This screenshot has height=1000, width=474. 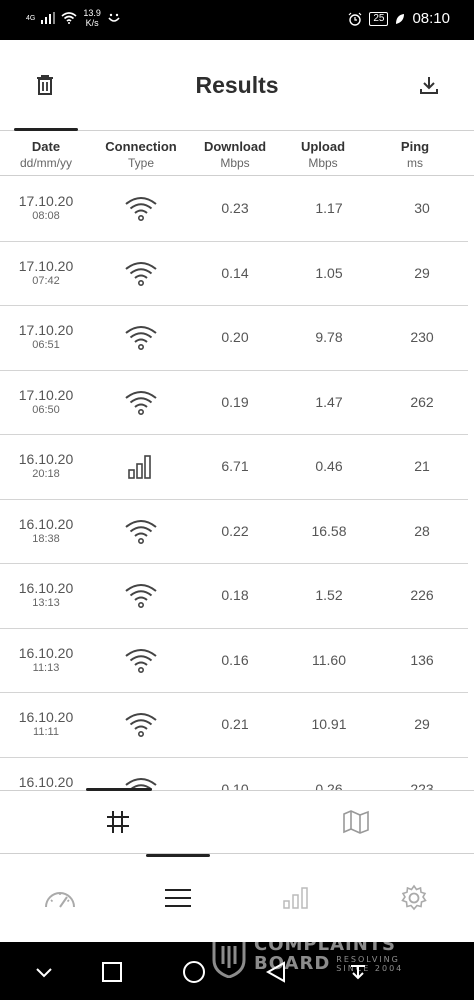 I want to click on cellular-signal-icon, so click(x=139, y=467).